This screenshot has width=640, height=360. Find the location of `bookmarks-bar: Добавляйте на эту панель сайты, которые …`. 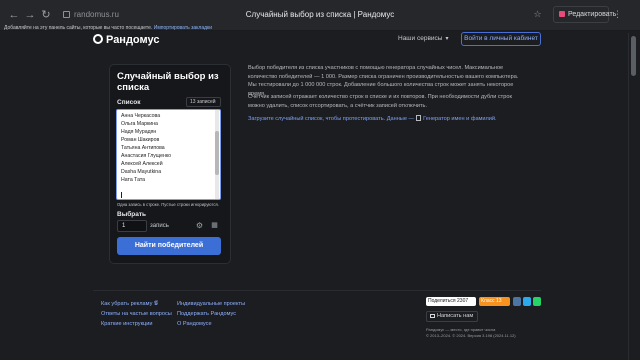

bookmarks-bar: Добавляйте на эту панель сайты, которые … is located at coordinates (320, 28).